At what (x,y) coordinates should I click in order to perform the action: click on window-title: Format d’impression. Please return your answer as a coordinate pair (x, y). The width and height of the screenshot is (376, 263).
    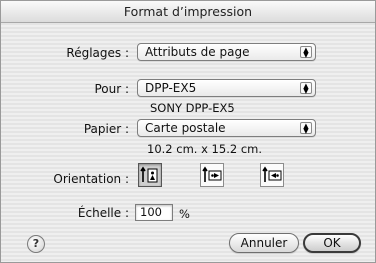
    Looking at the image, I should click on (188, 12).